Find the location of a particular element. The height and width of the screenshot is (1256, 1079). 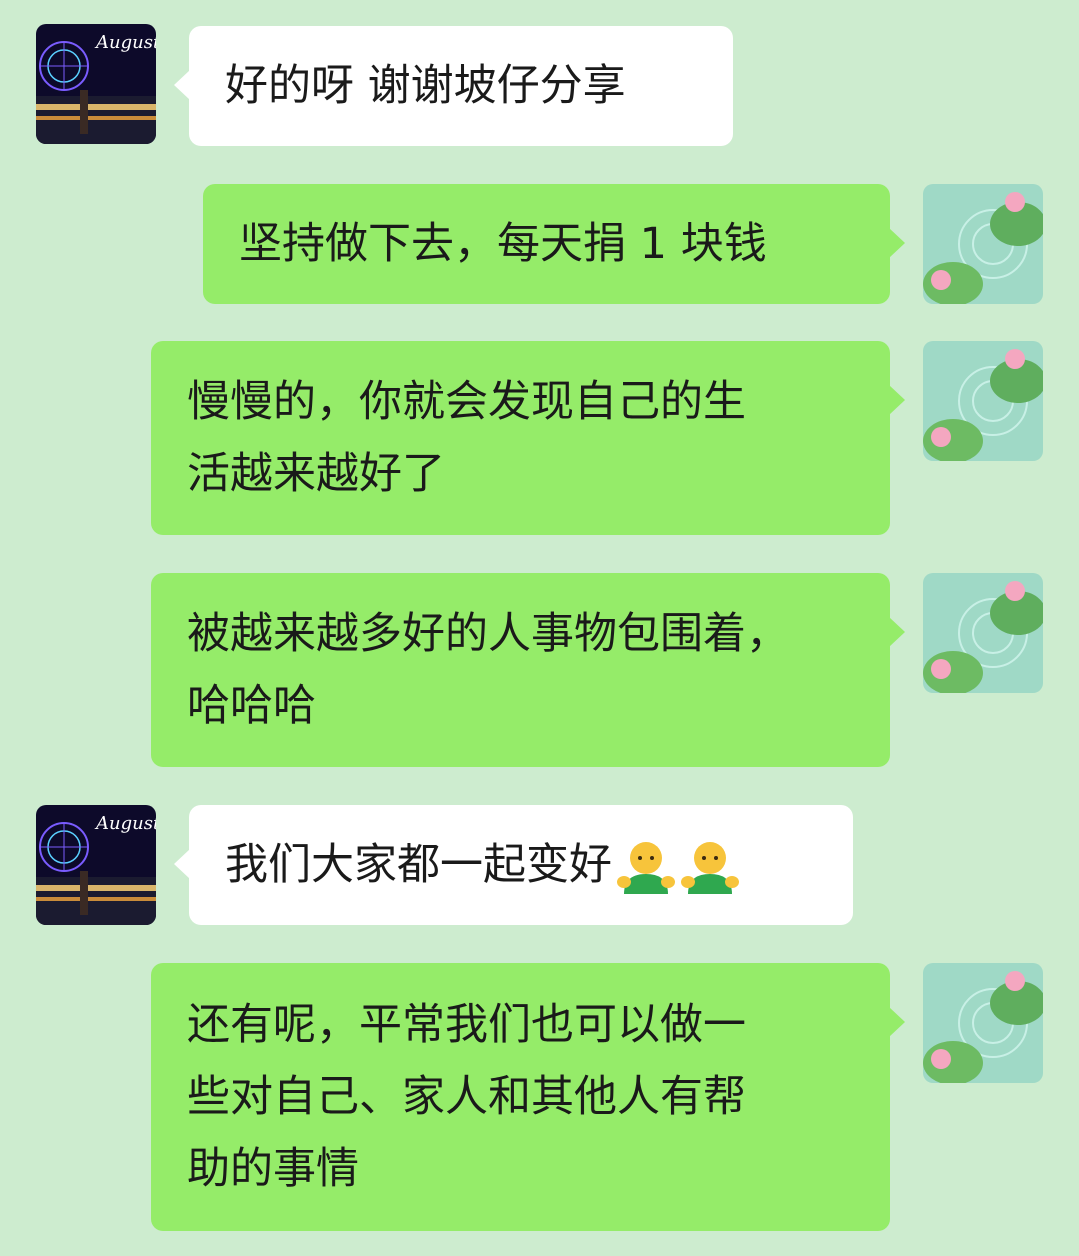

message-text: 被越来越多好的人事物包围着， 哈哈哈 is located at coordinates (488, 670).